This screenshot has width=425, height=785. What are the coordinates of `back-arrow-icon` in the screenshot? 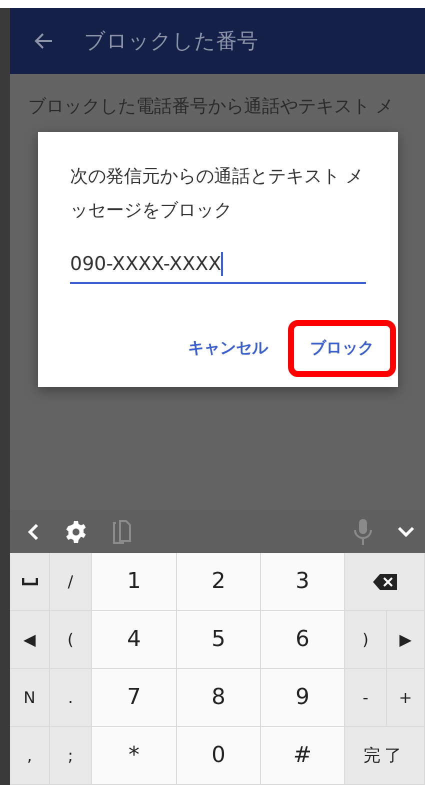 It's located at (44, 41).